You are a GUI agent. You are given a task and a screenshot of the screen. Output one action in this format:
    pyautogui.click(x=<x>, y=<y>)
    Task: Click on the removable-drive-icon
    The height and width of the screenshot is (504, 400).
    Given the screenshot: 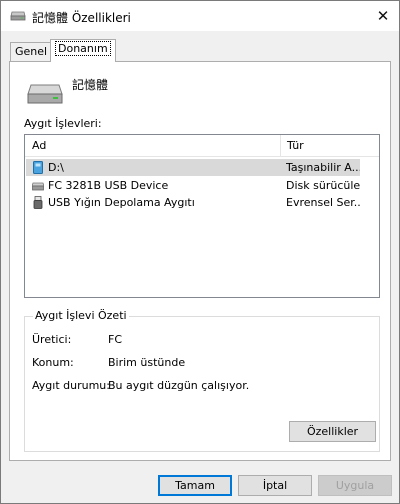 What is the action you would take?
    pyautogui.click(x=38, y=167)
    